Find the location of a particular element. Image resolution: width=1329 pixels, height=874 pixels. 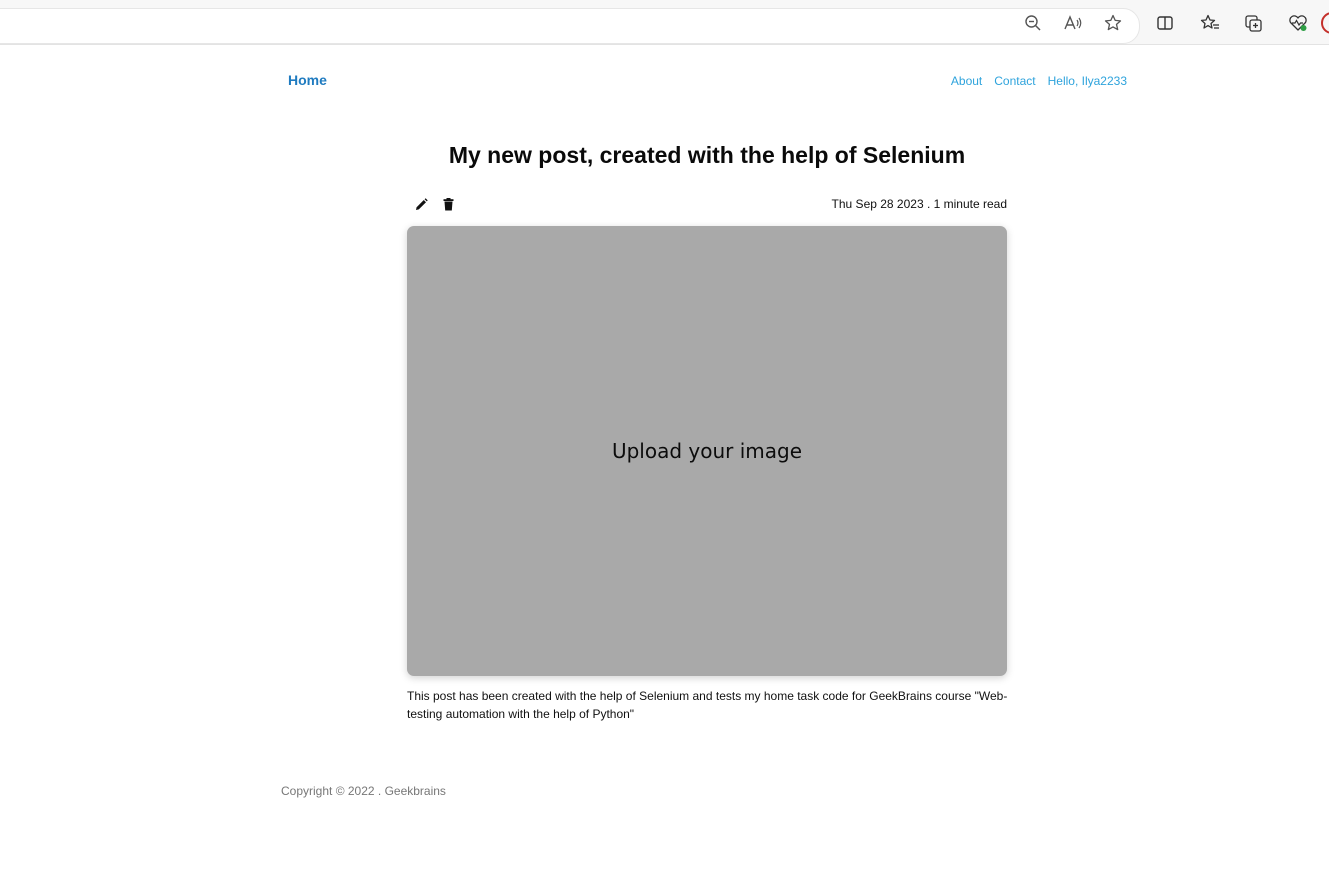

split-screen-icon is located at coordinates (1165, 23).